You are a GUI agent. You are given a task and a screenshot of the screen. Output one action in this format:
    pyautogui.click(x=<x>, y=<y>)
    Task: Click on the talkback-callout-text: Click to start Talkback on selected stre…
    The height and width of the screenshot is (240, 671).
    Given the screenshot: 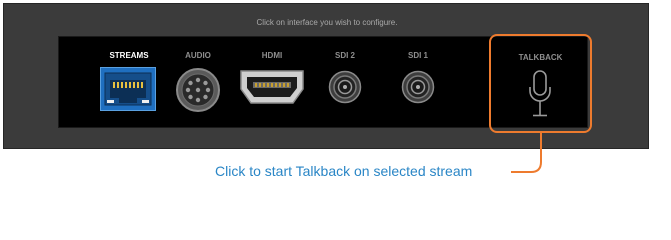 What is the action you would take?
    pyautogui.click(x=344, y=171)
    